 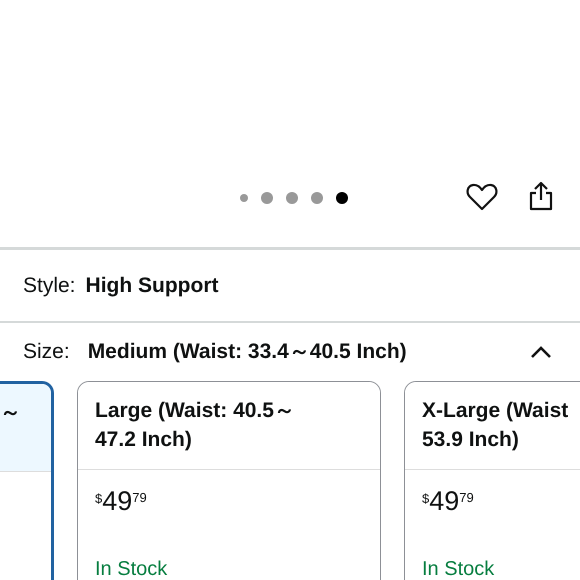 What do you see at coordinates (27, 480) in the screenshot?
I see `size-option-card: ～` at bounding box center [27, 480].